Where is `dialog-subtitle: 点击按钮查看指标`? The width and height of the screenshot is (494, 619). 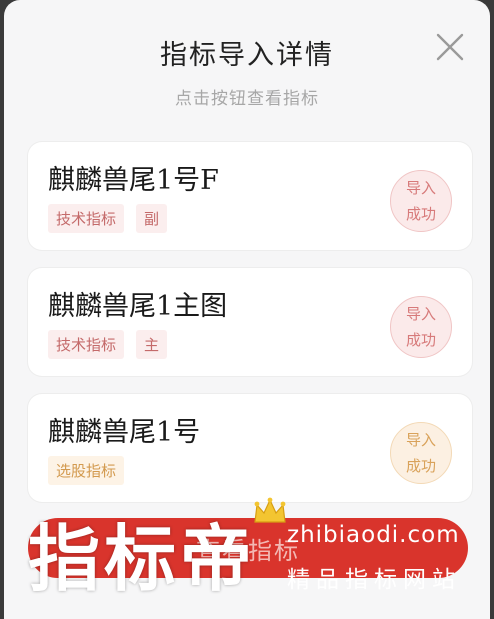
dialog-subtitle: 点击按钮查看指标 is located at coordinates (247, 99).